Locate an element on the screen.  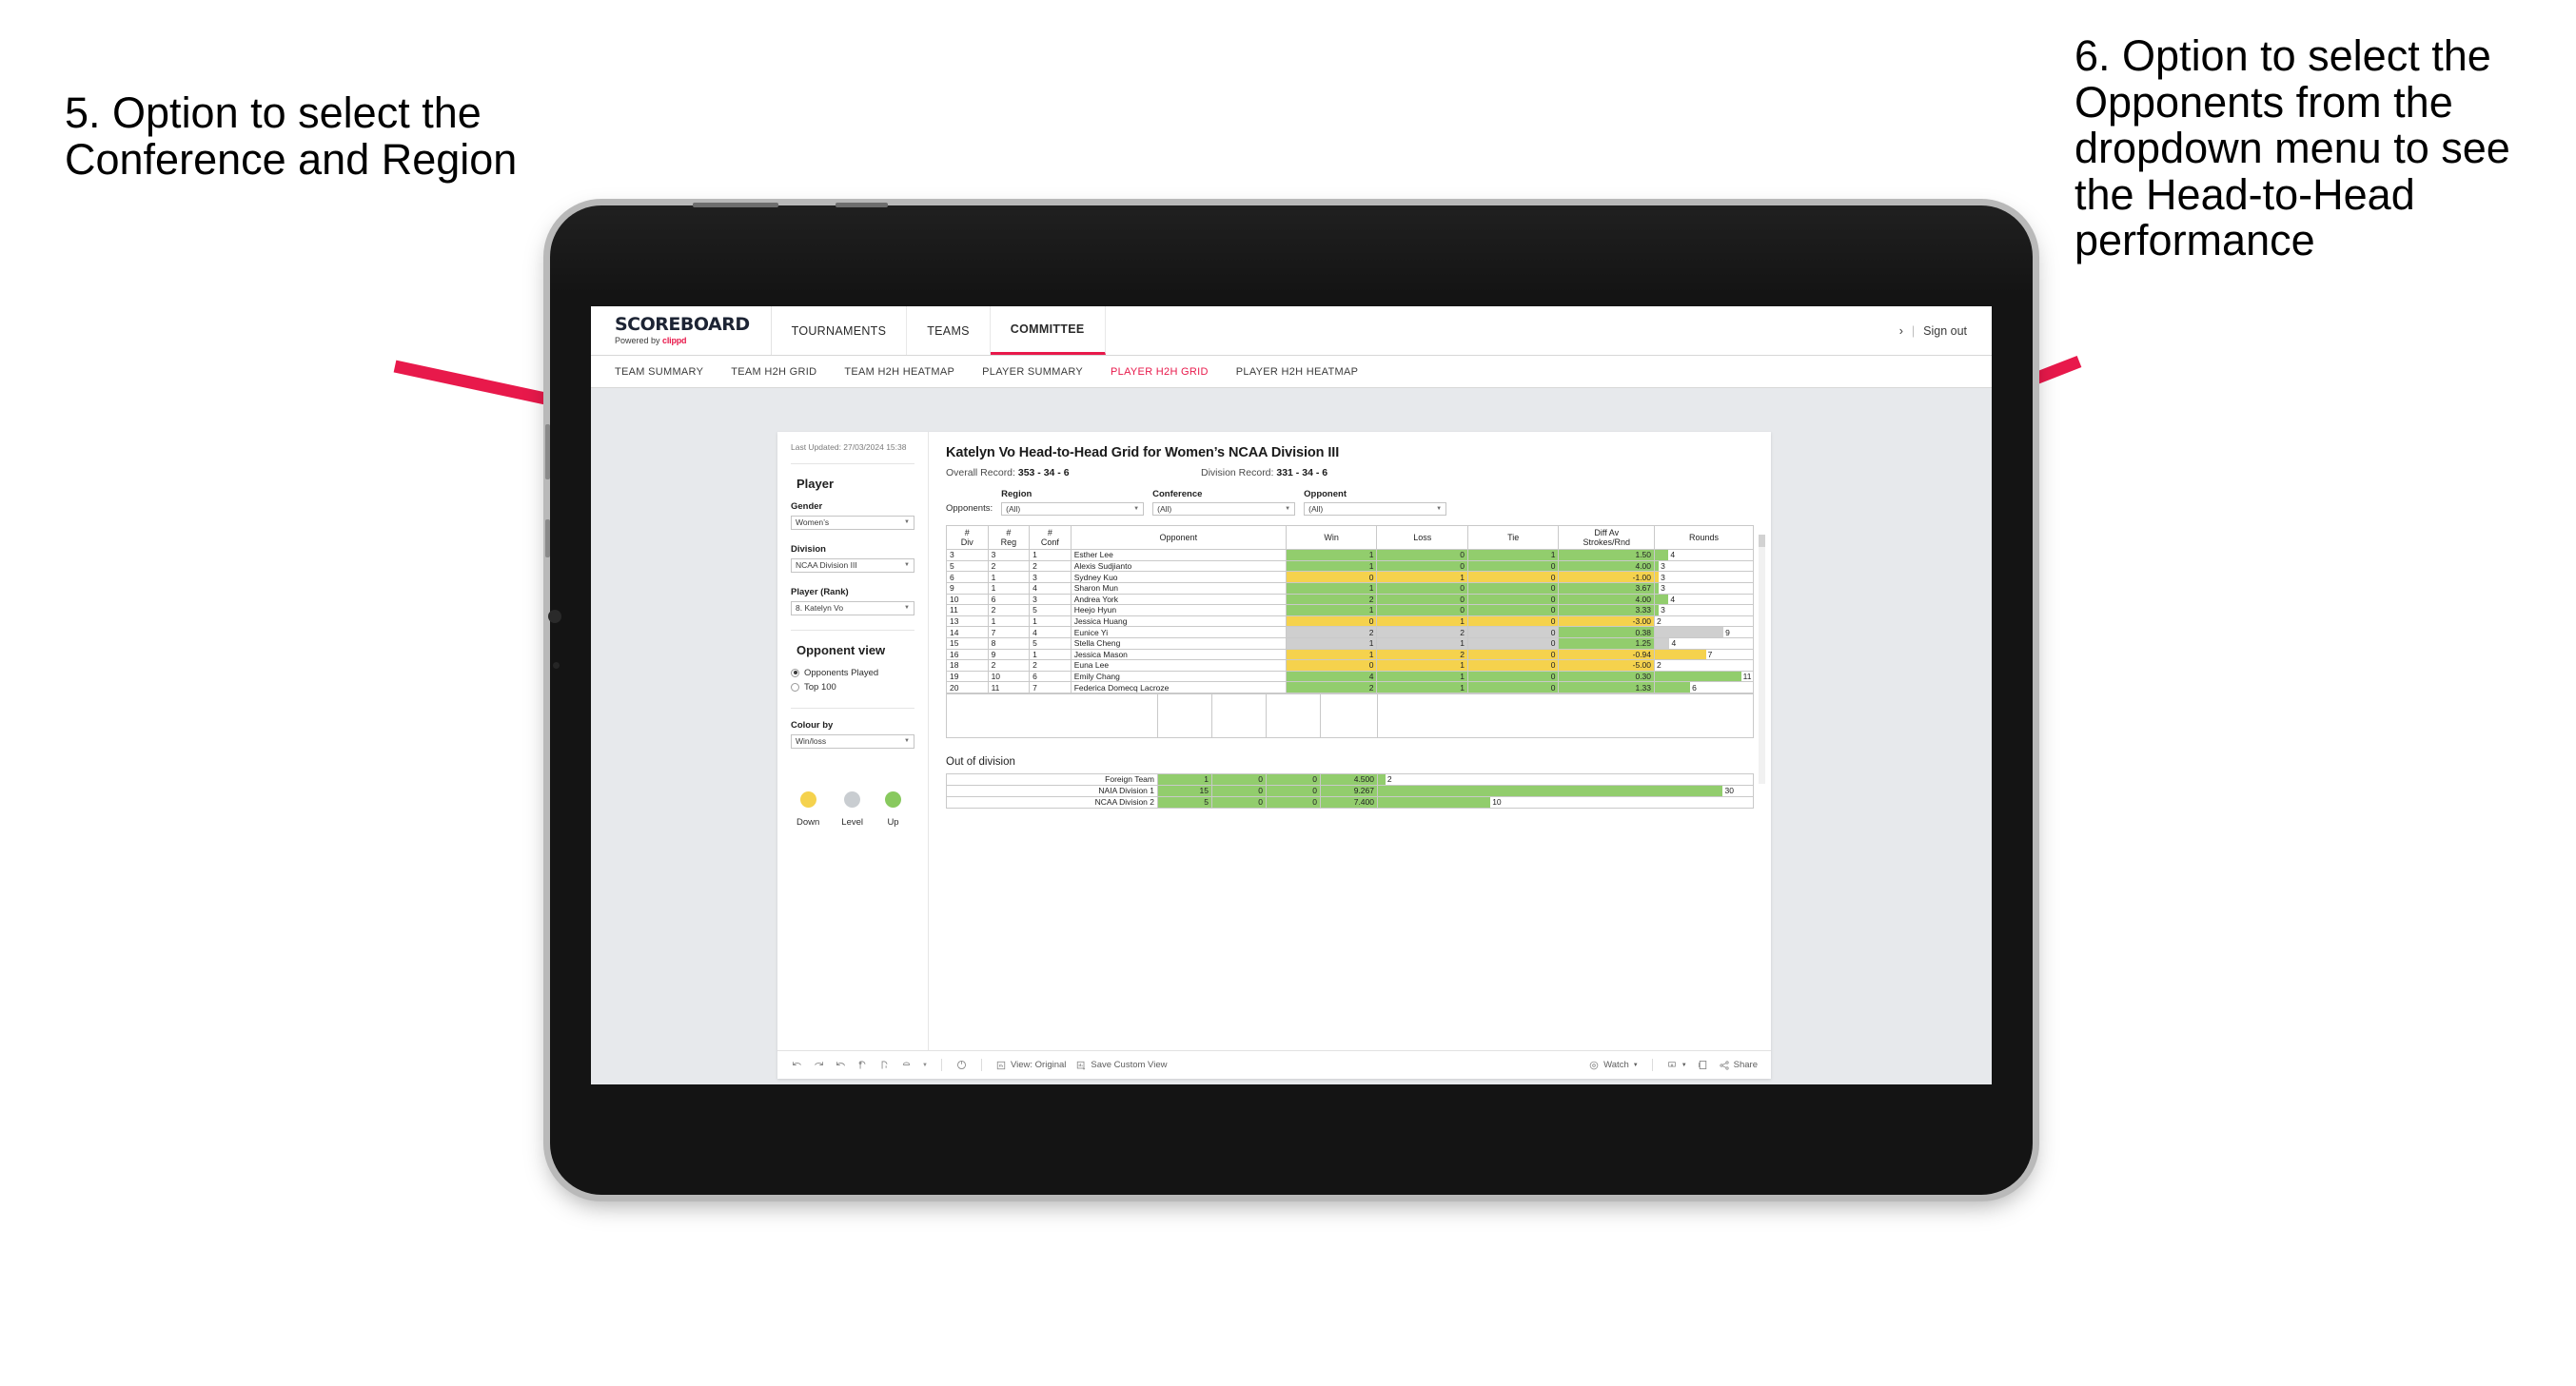
table-row: 9 1 4 Sharon Mun 1 0 0 3.67 3 is located at coordinates (1350, 588).